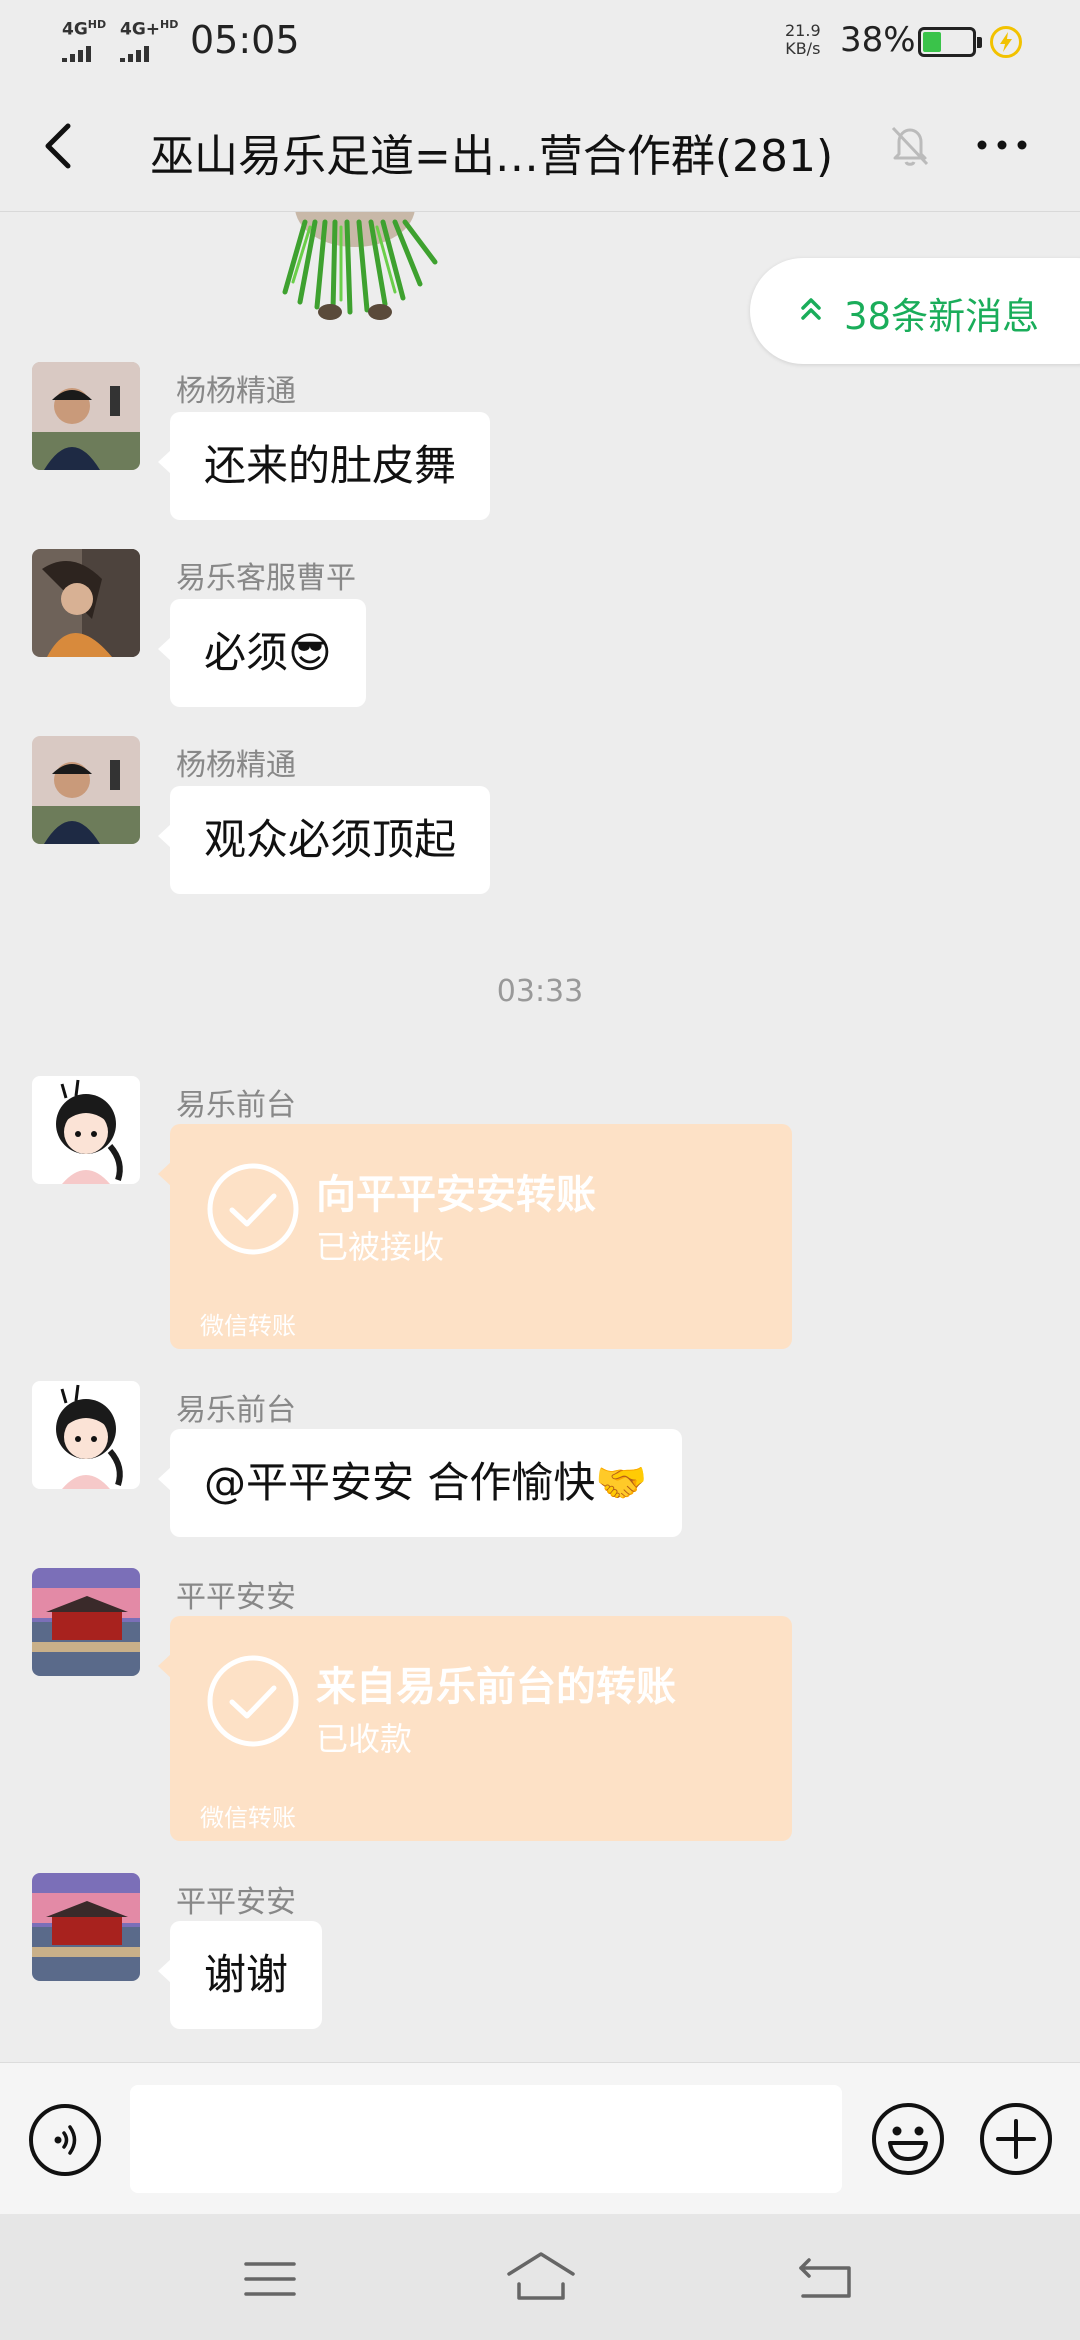 The height and width of the screenshot is (2340, 1080). I want to click on transfer-status: 已被接收, so click(380, 1247).